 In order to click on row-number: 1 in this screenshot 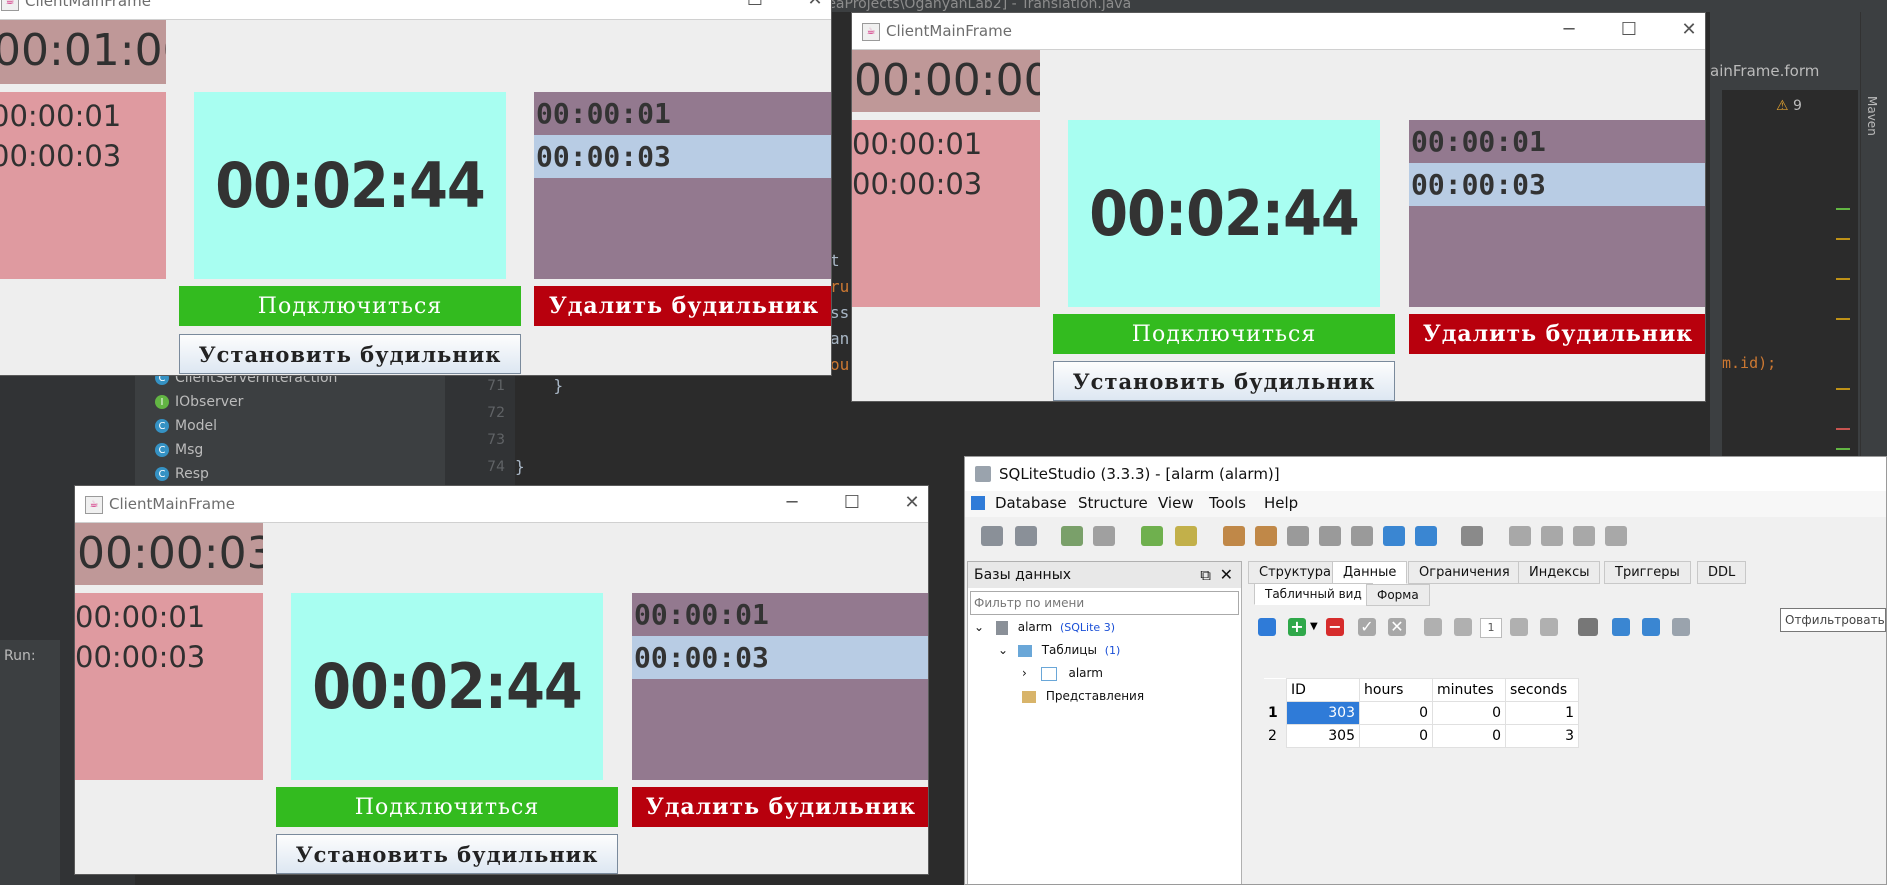, I will do `click(1275, 713)`.